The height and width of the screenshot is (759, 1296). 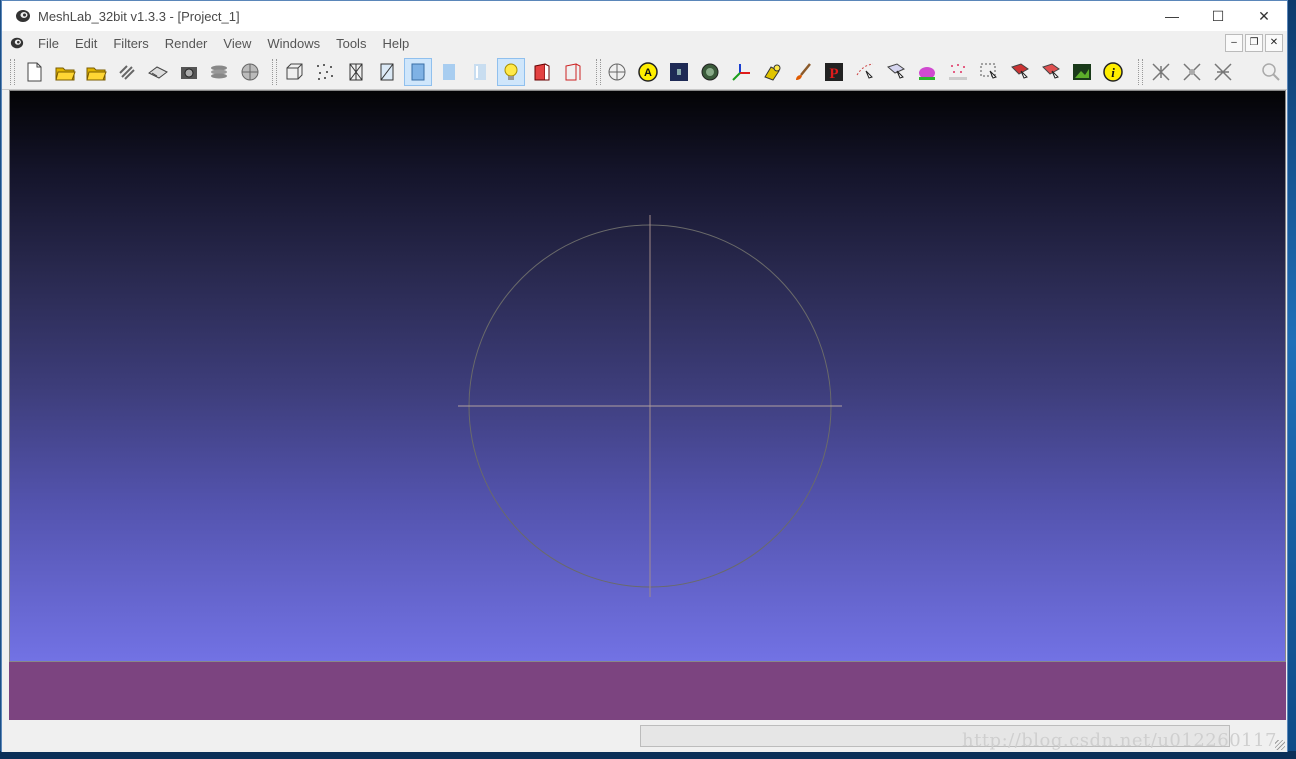 I want to click on paint-color-icon, so click(x=772, y=72).